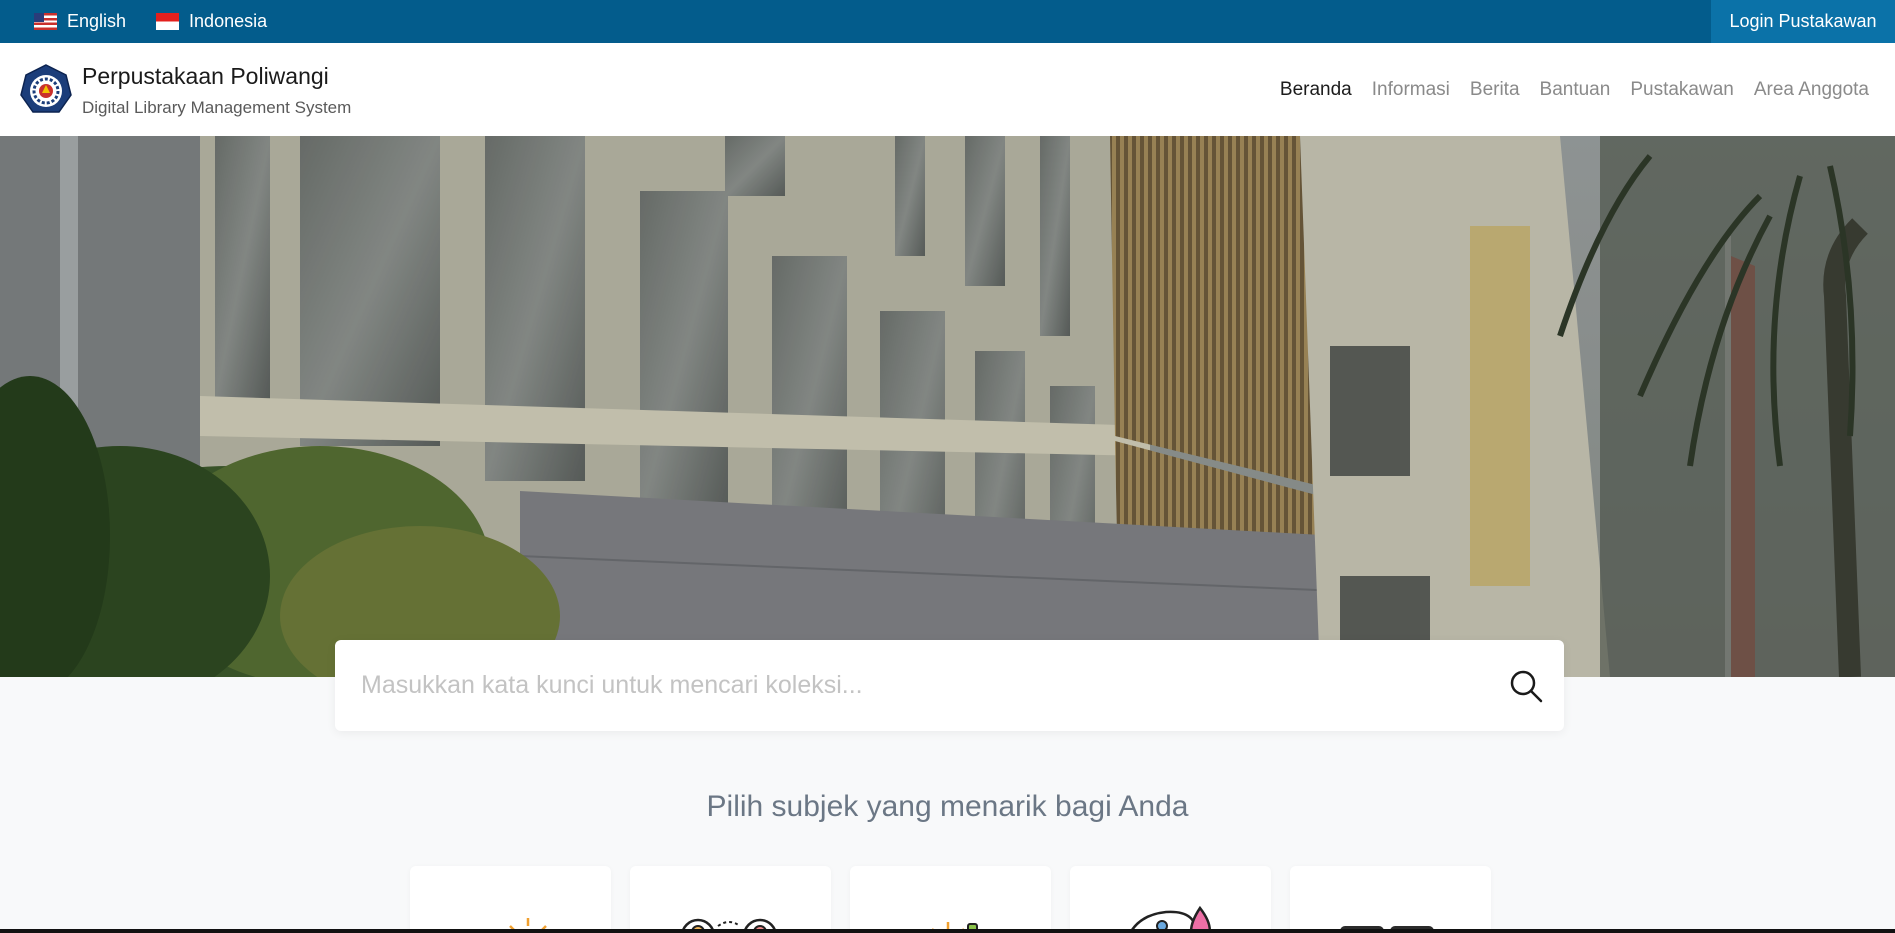  Describe the element at coordinates (205, 76) in the screenshot. I see `site-title: Perpustakaan Poliwangi` at that location.